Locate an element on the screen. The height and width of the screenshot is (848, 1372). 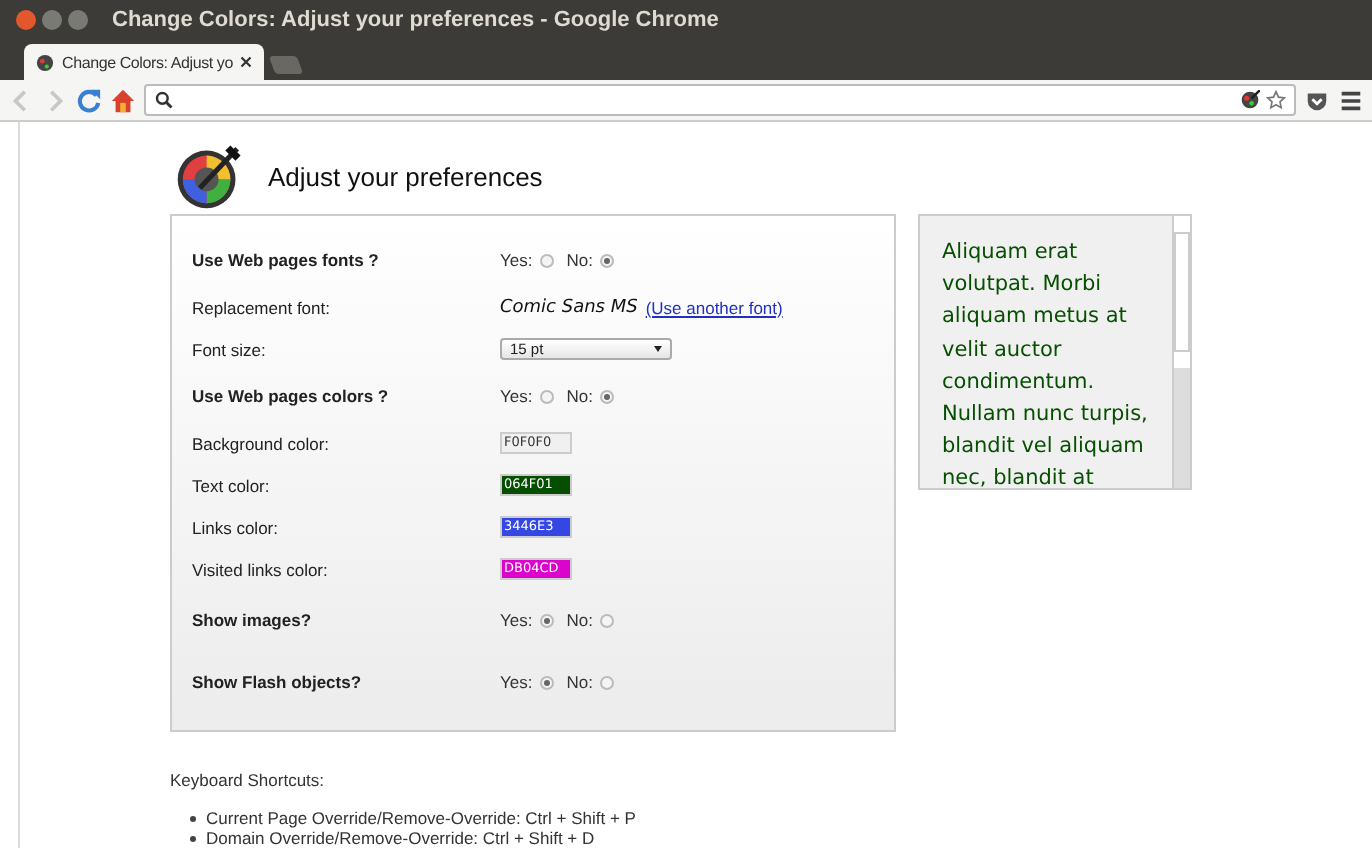
home-icon is located at coordinates (123, 100).